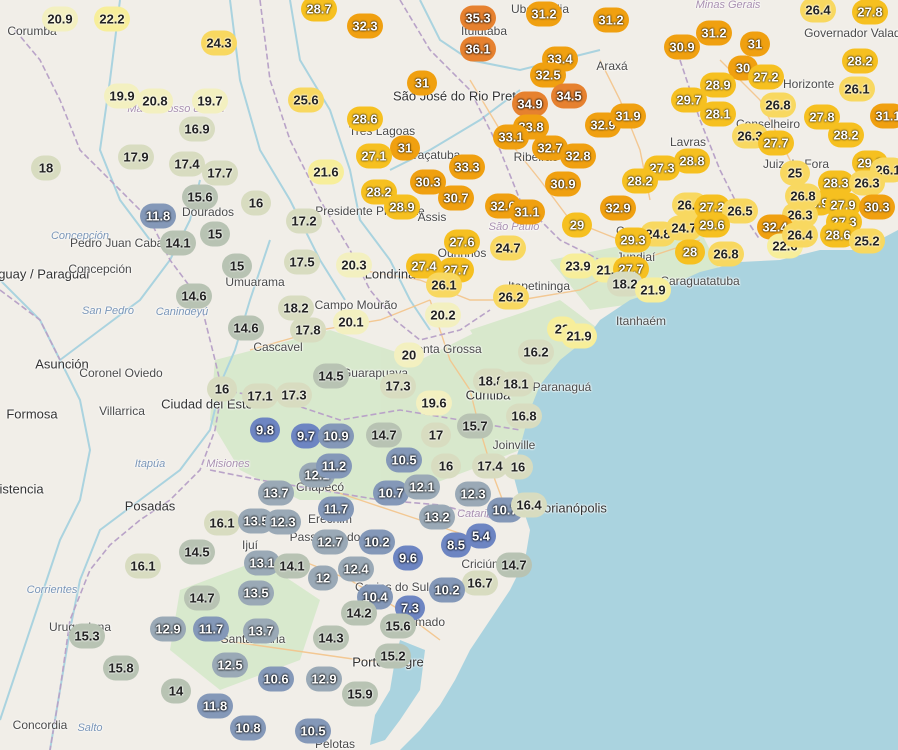 Image resolution: width=898 pixels, height=750 pixels. What do you see at coordinates (143, 566) in the screenshot?
I see `temperature-marker: 16.1` at bounding box center [143, 566].